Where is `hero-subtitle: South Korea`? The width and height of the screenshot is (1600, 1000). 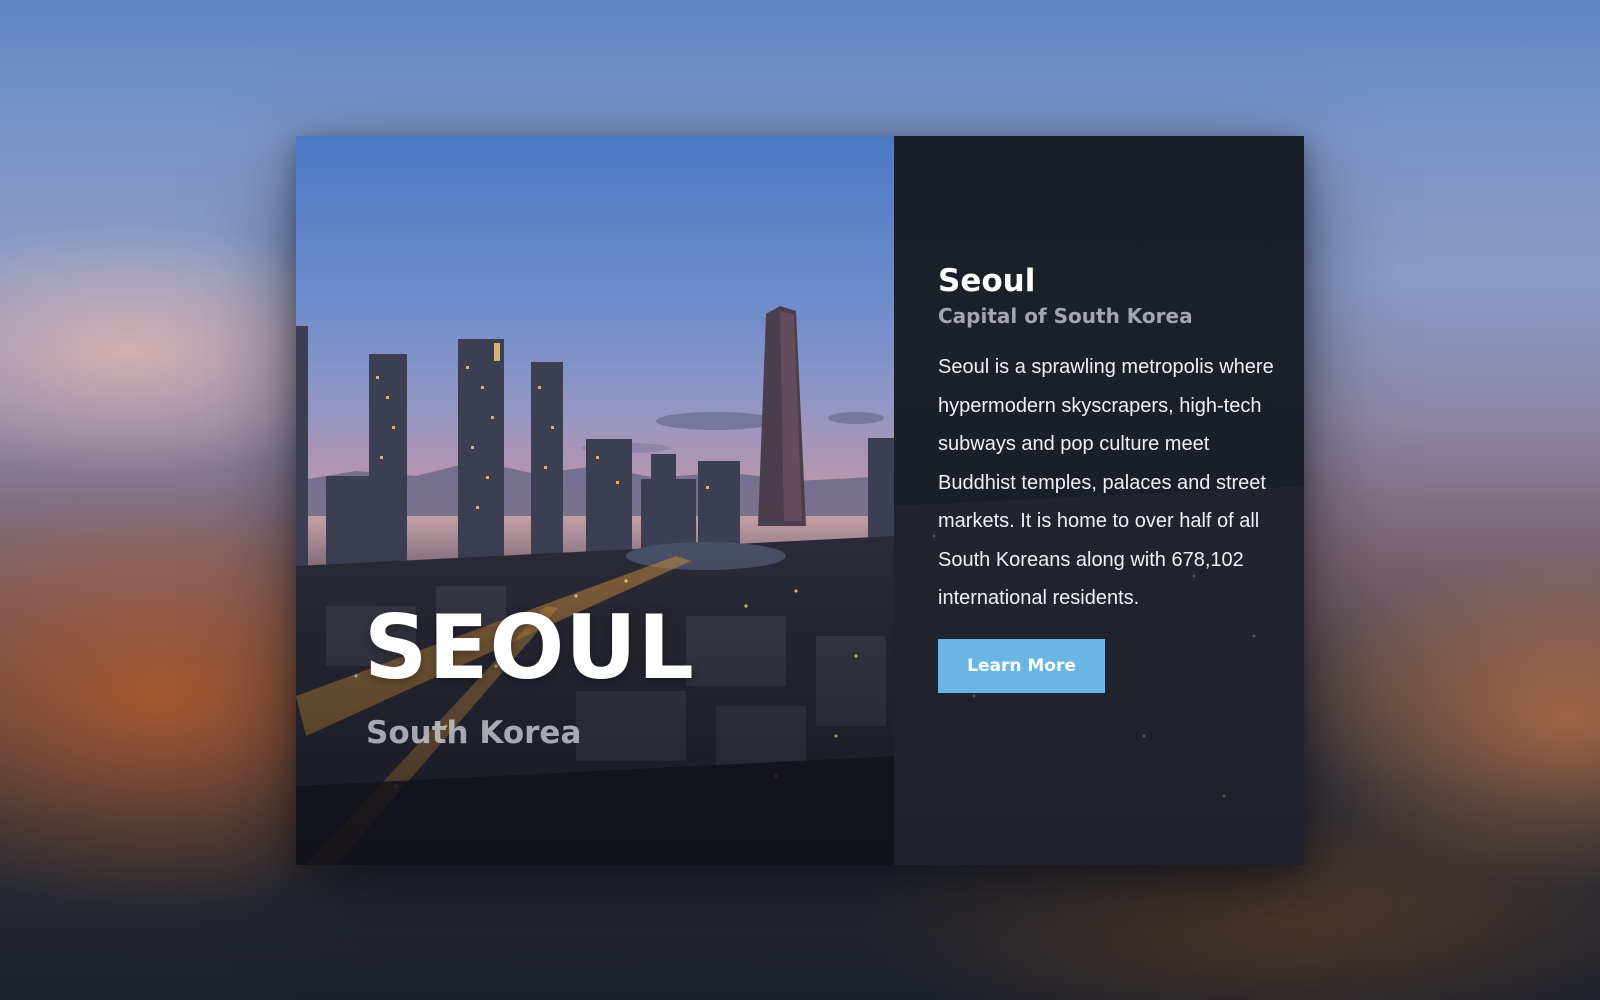
hero-subtitle: South Korea is located at coordinates (474, 733).